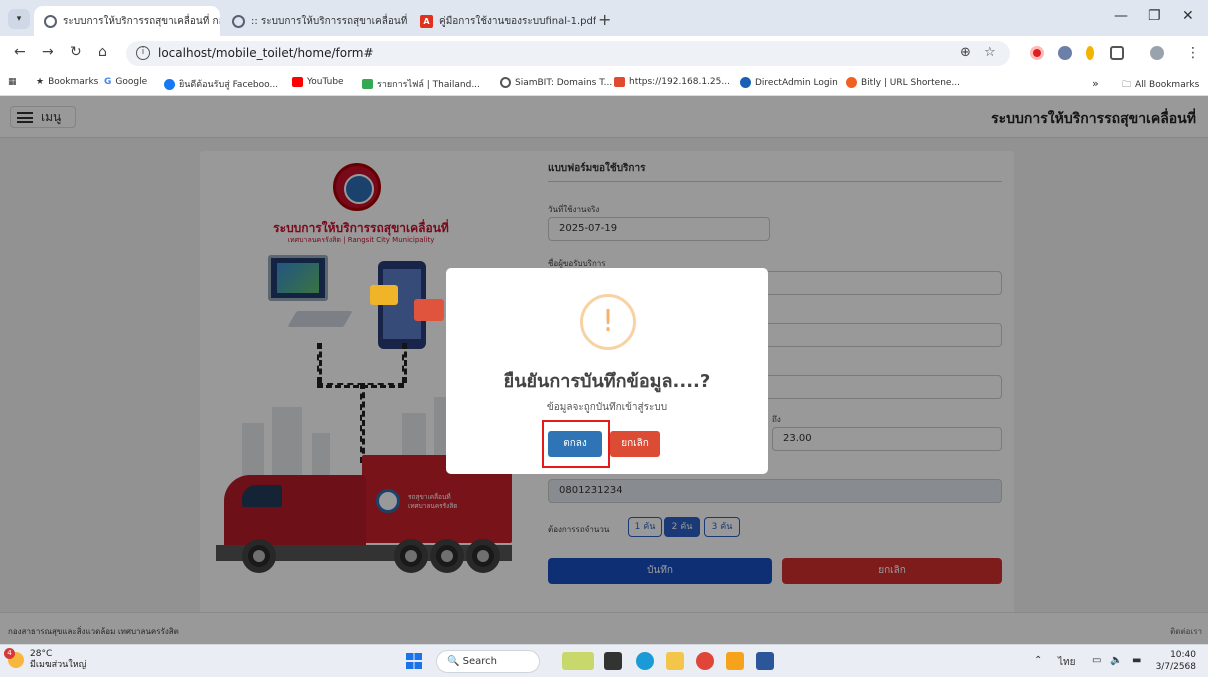  I want to click on tab-title: คู่มือการใช้งานของระบบfinal-1.pdf, so click(517, 21).